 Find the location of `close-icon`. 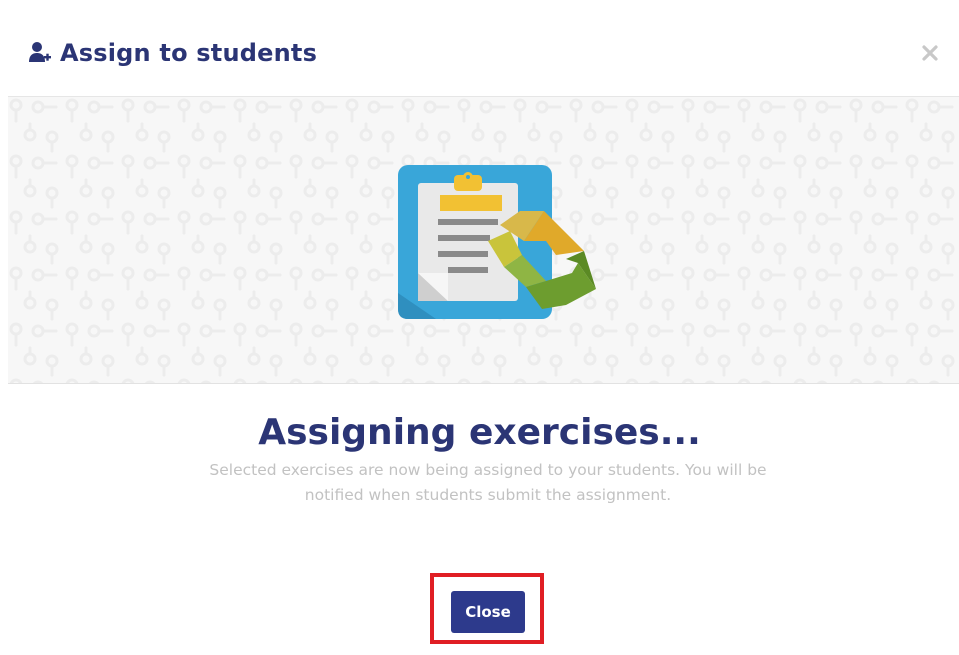

close-icon is located at coordinates (930, 53).